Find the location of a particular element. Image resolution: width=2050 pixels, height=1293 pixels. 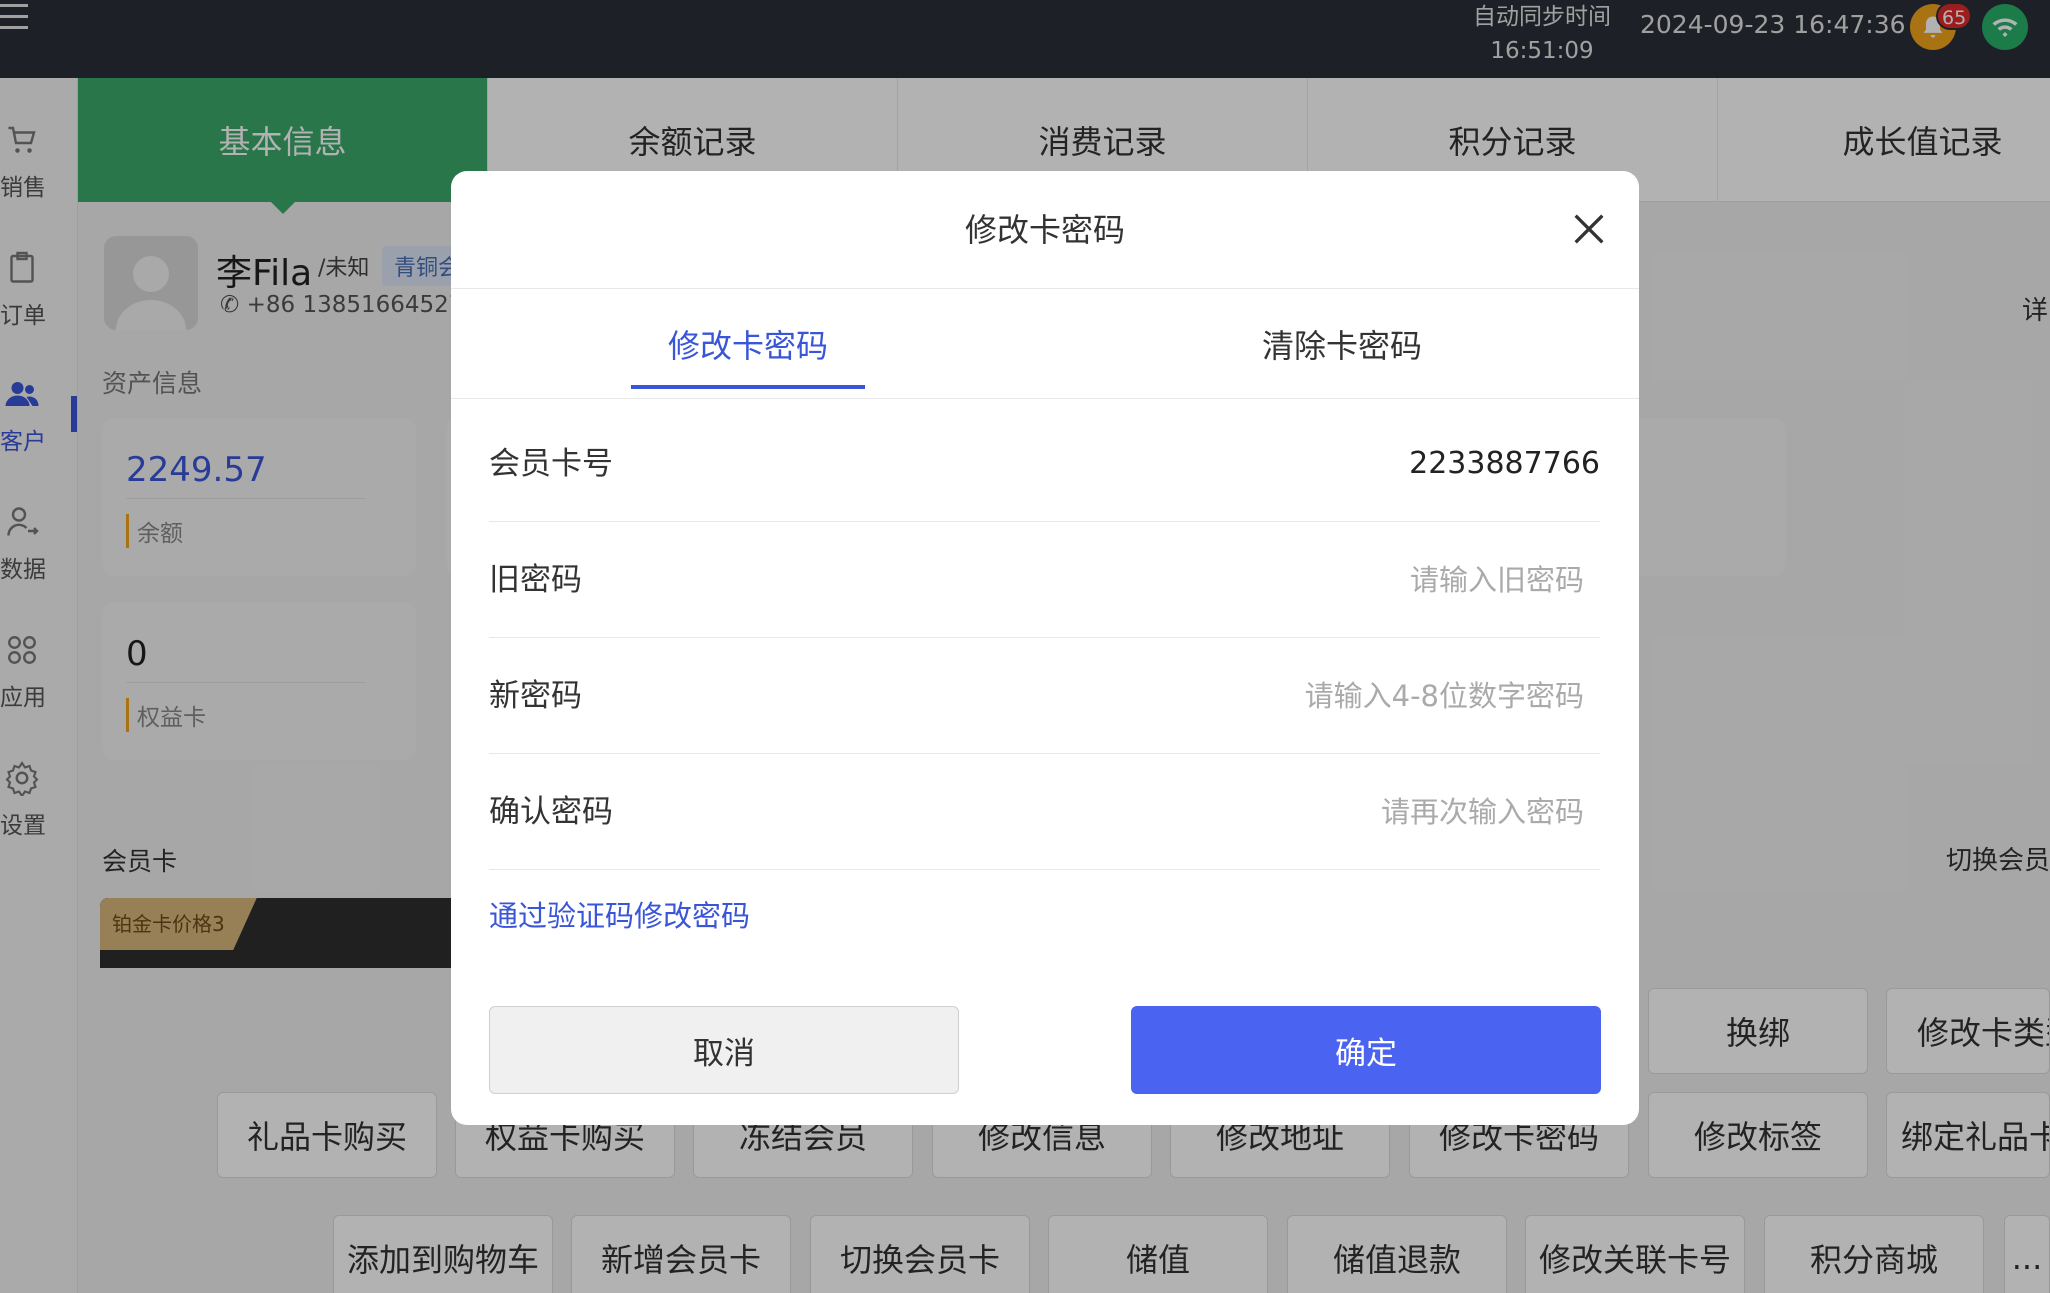

confirm-password-input is located at coordinates (1274, 812).